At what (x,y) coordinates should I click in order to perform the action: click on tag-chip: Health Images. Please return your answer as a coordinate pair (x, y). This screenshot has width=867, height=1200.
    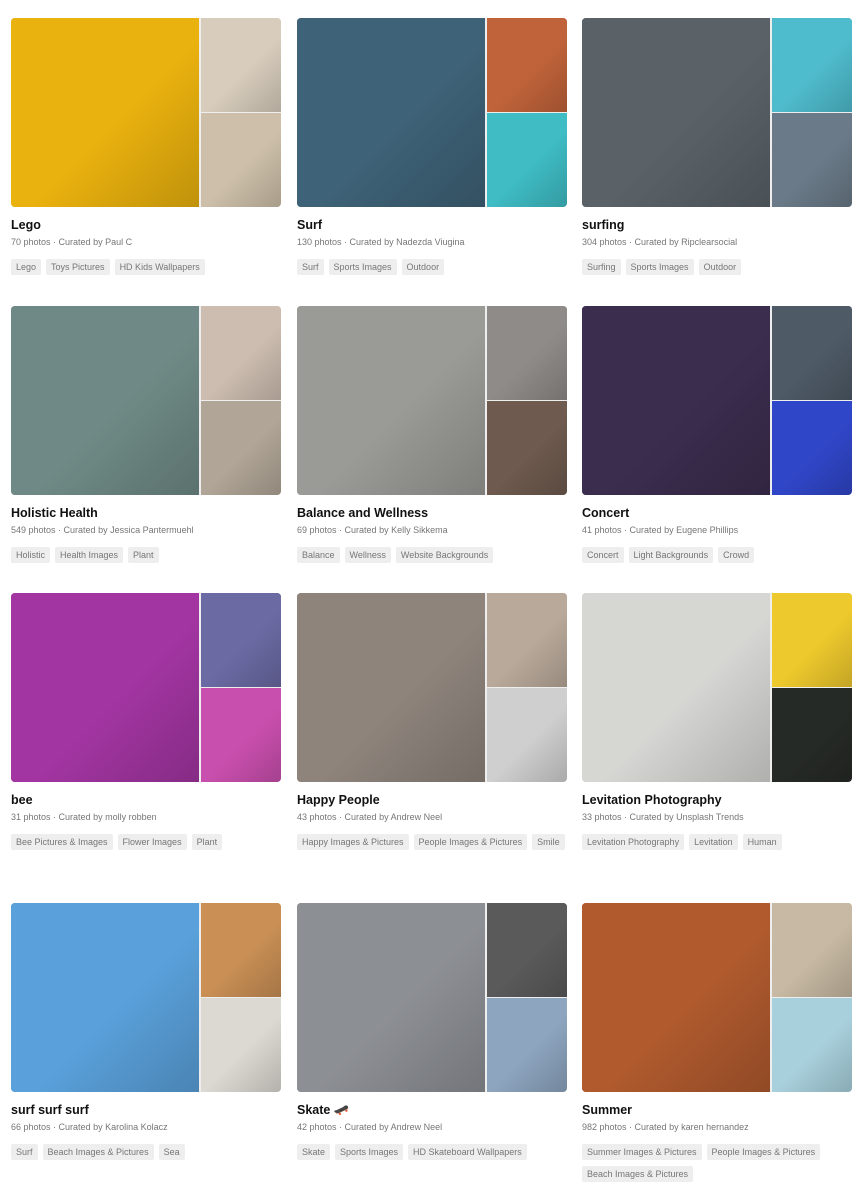
    Looking at the image, I should click on (89, 555).